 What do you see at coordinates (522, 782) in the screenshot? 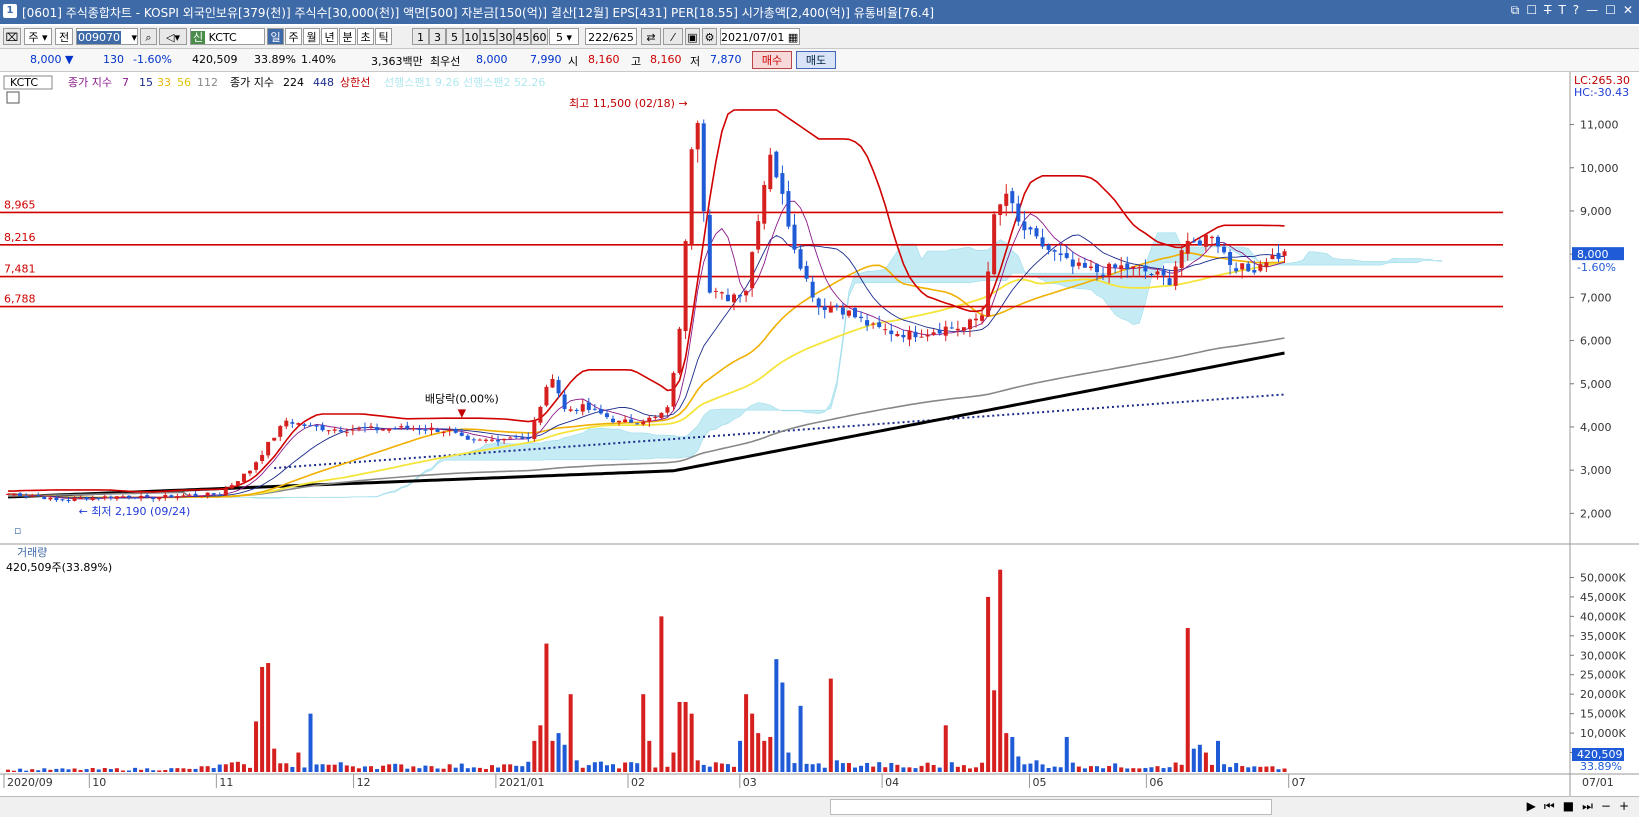
I see `x-tick-label: 2021/01` at bounding box center [522, 782].